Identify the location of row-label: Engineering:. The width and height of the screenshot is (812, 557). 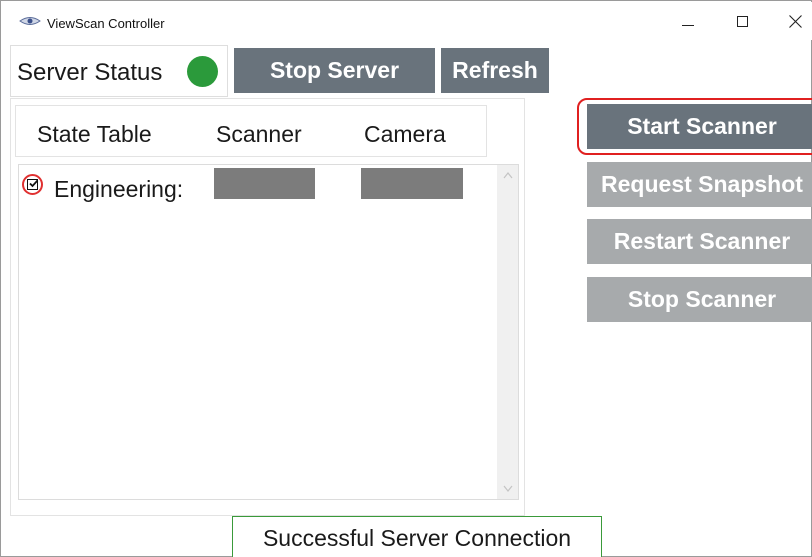
(119, 189).